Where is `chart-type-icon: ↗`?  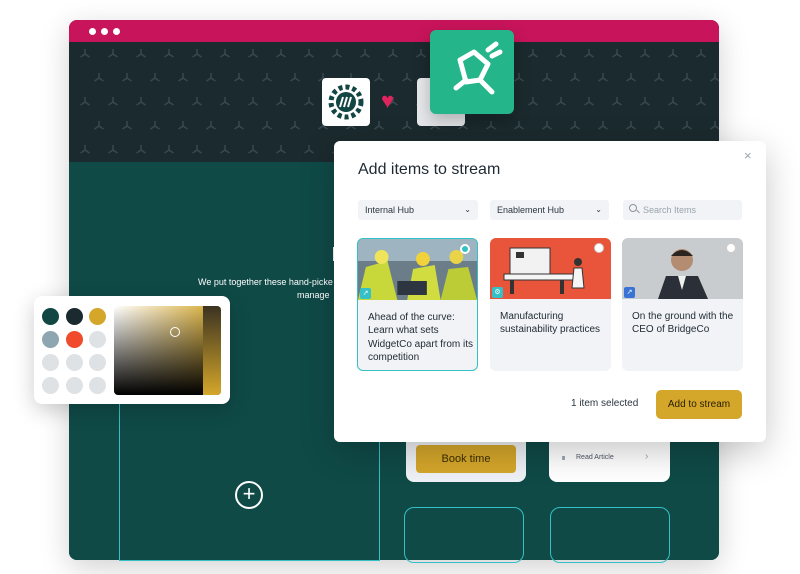
chart-type-icon: ↗ is located at coordinates (629, 292).